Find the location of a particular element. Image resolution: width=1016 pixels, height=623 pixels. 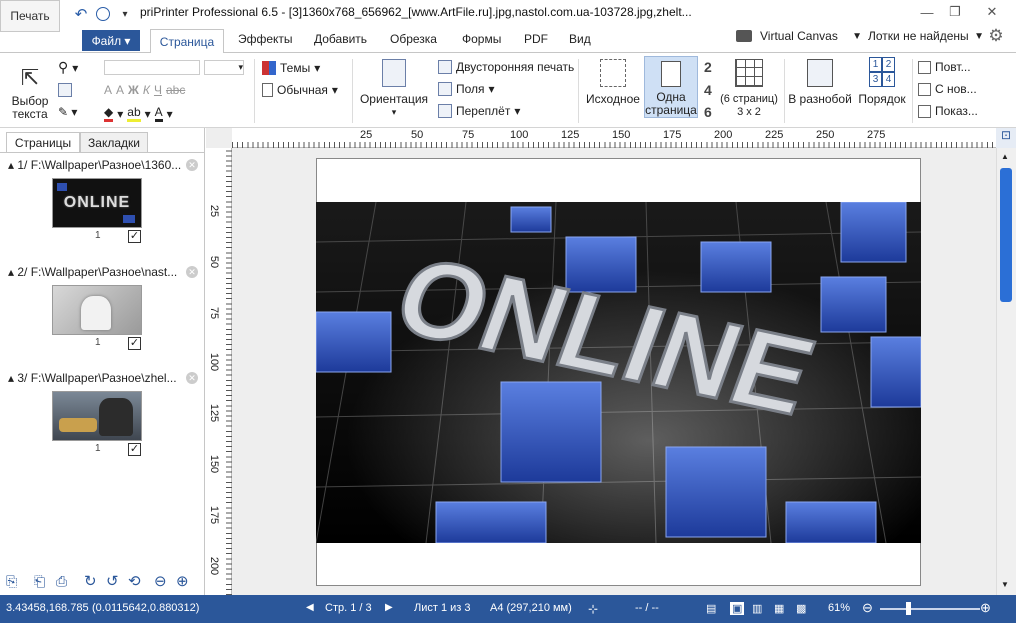

flip-icon: ⟲ is located at coordinates (134, 581).